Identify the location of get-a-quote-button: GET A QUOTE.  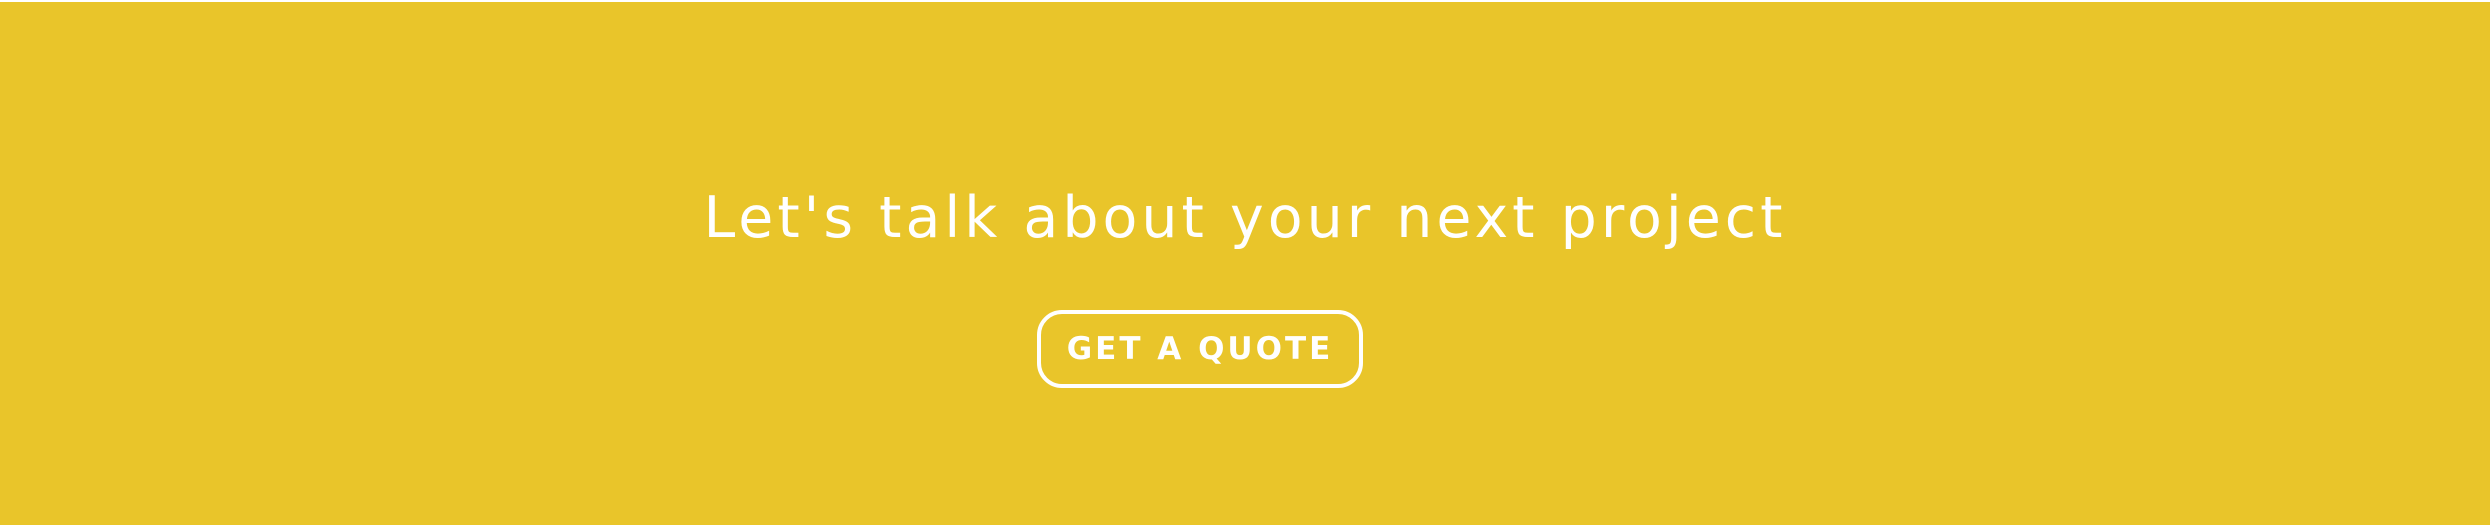
(1200, 349).